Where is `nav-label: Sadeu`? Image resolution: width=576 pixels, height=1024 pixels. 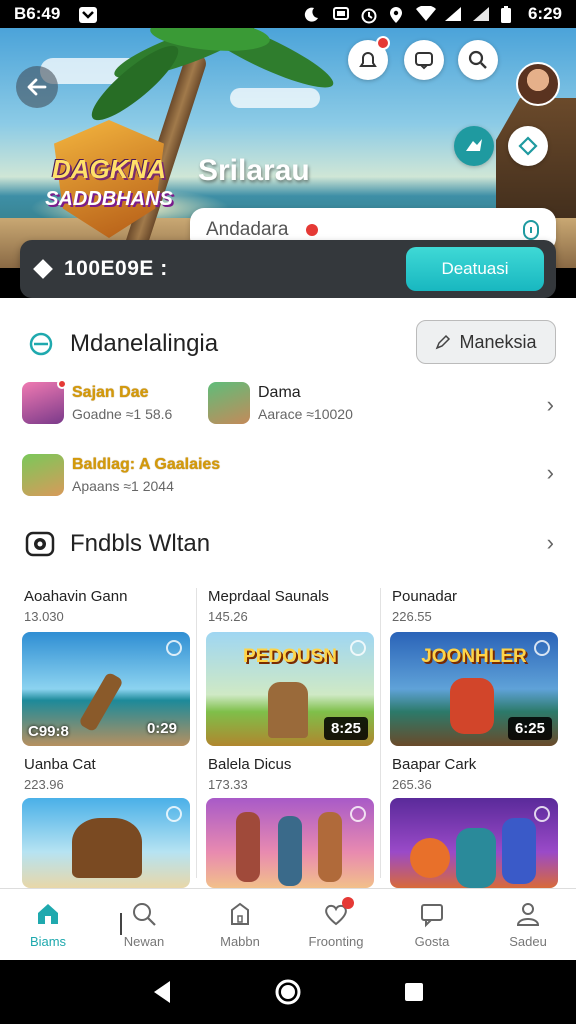
nav-label: Sadeu is located at coordinates (528, 941).